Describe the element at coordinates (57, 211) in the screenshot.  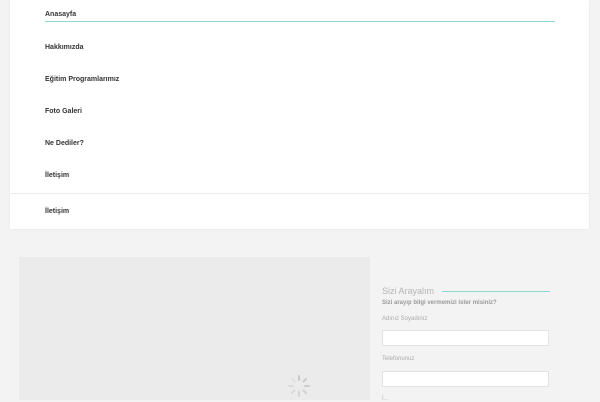
I see `secondary-nav-iletisim: İletişim` at that location.